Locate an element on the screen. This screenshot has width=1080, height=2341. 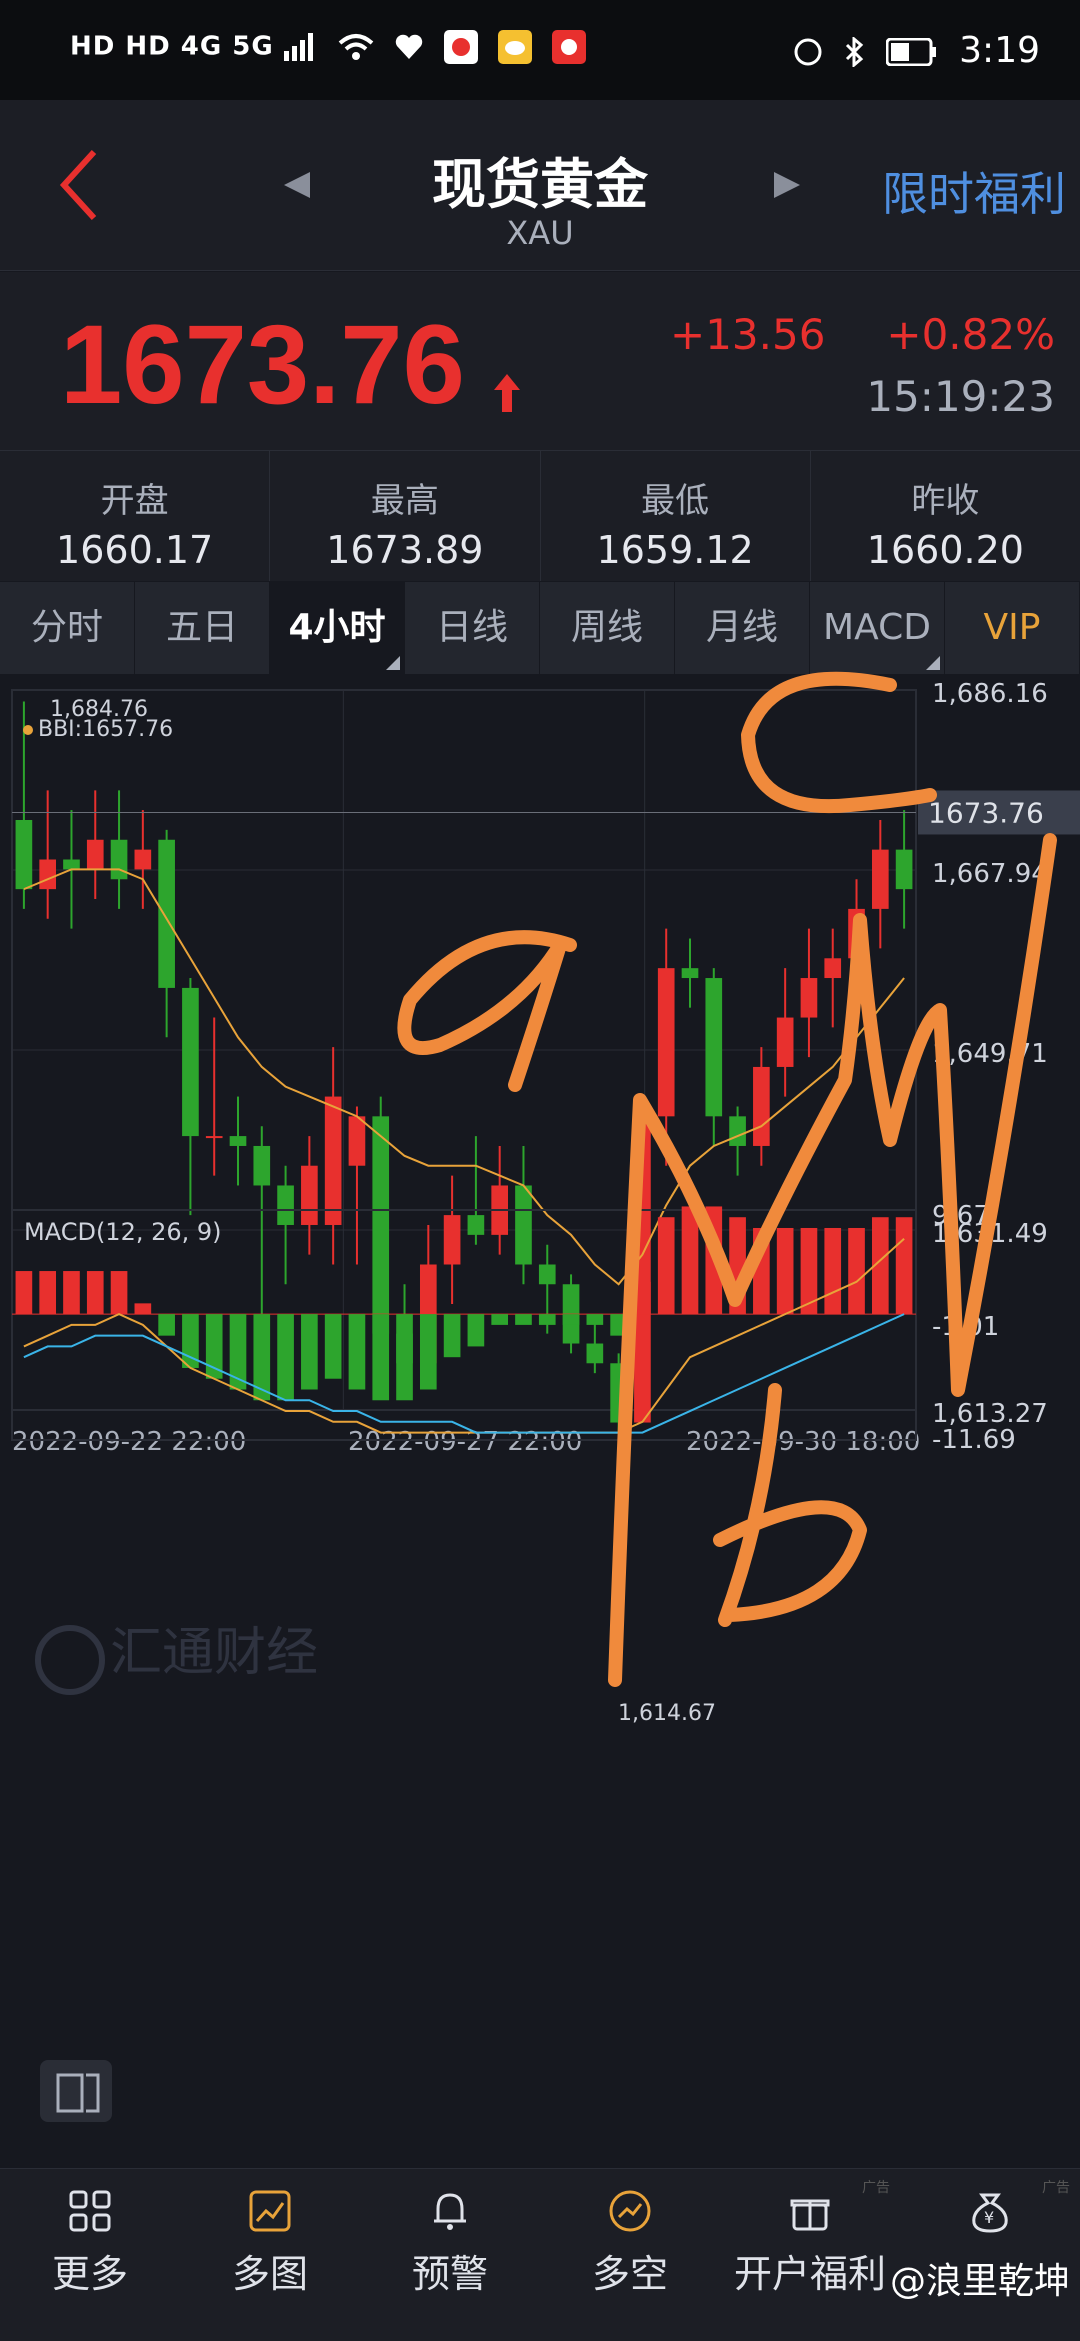
nav-alert: 预警 is located at coordinates (450, 2255).